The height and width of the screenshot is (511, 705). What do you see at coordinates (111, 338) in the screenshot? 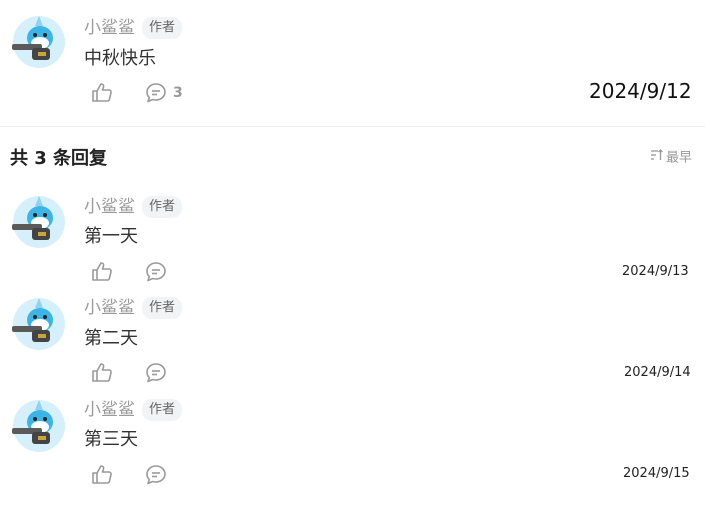
I see `reply-text: 第二天` at bounding box center [111, 338].